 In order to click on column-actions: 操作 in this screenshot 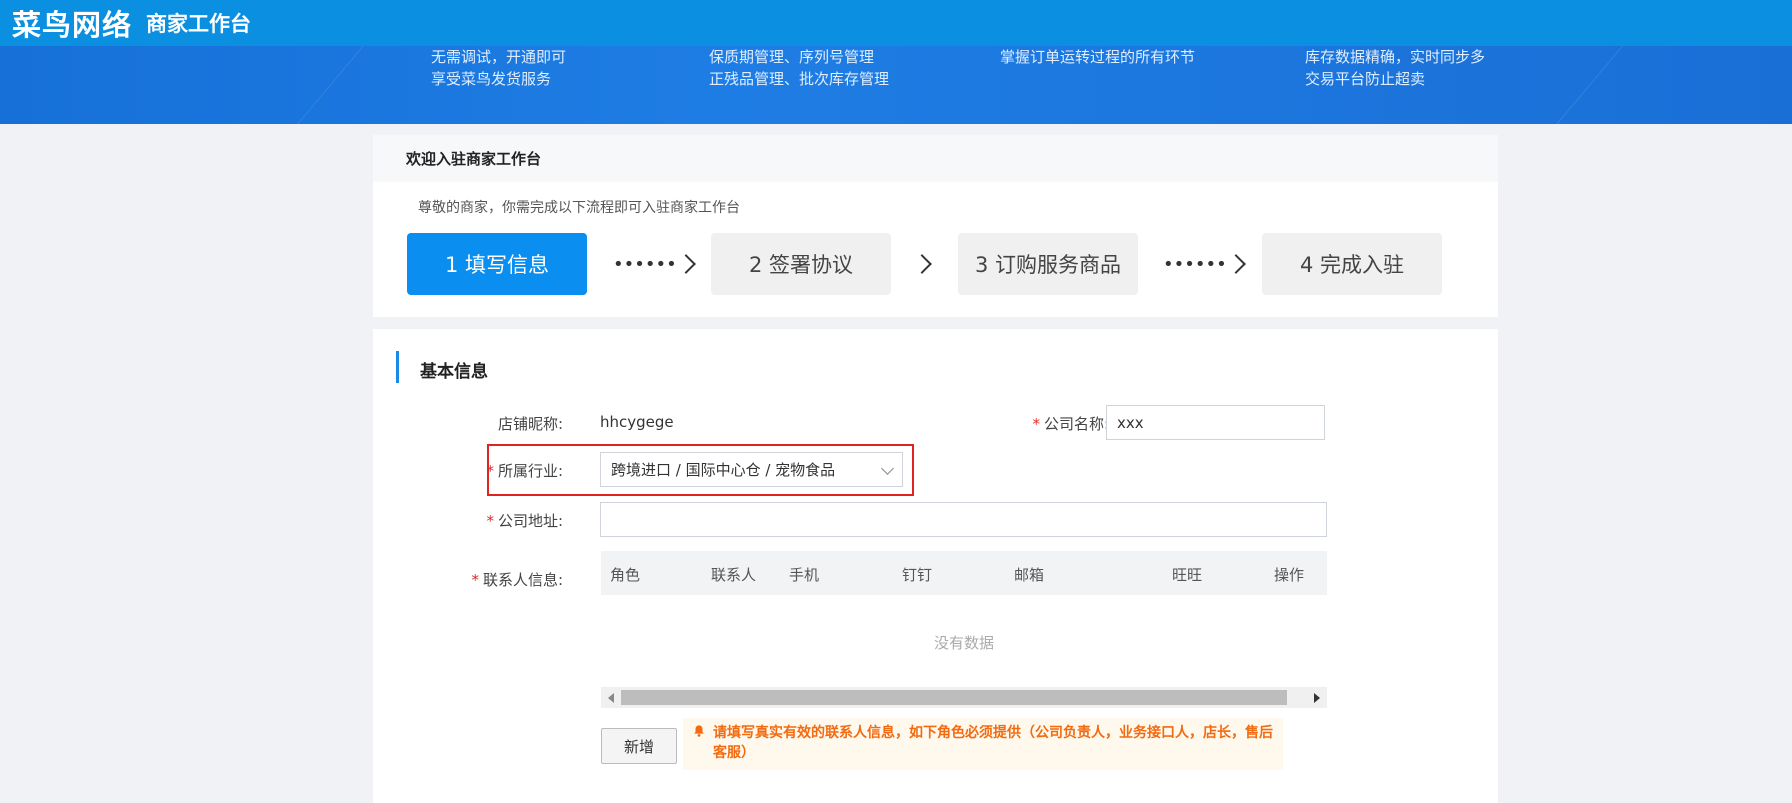, I will do `click(1289, 575)`.